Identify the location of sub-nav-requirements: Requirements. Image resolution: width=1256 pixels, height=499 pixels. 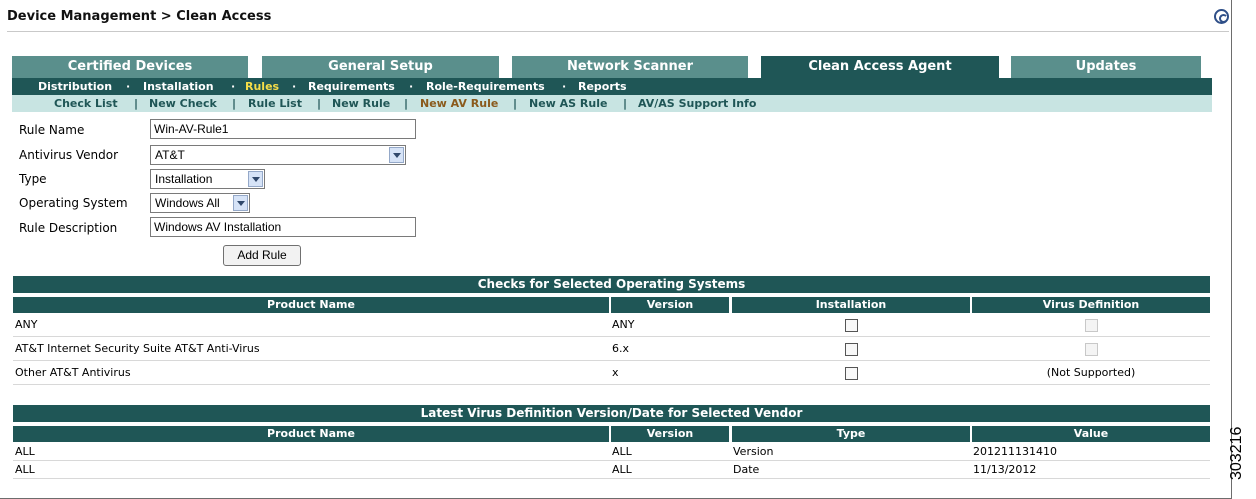
(351, 86).